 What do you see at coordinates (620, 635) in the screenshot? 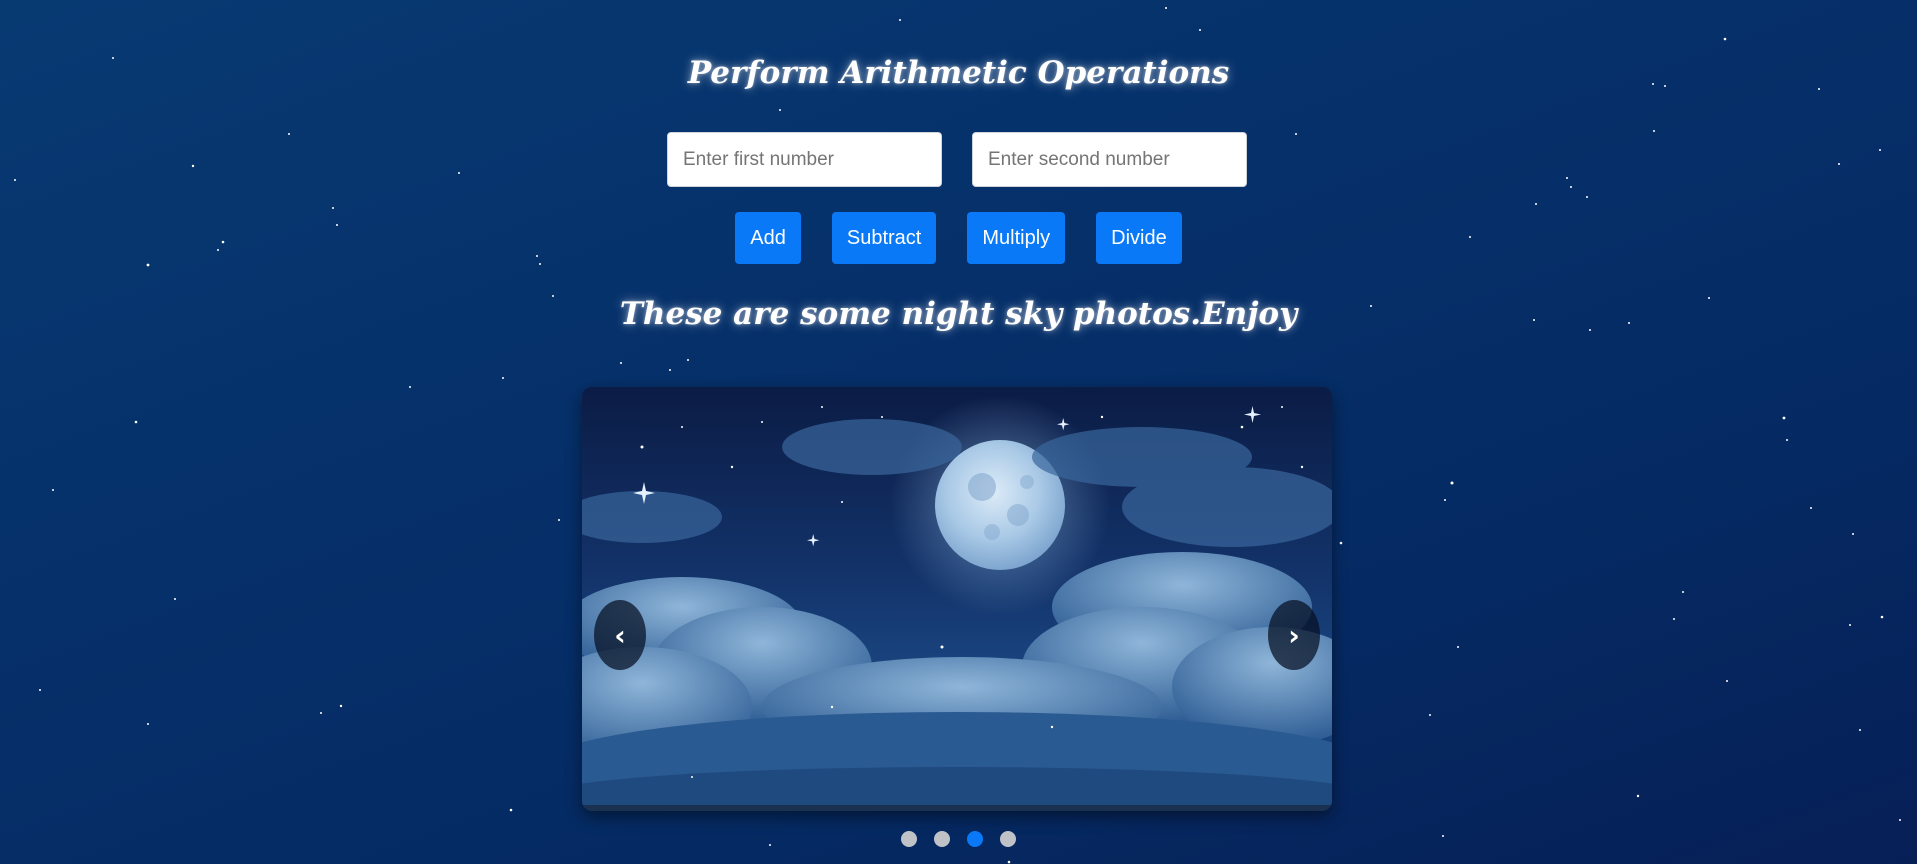
I see `chevron-left-icon: ‹` at bounding box center [620, 635].